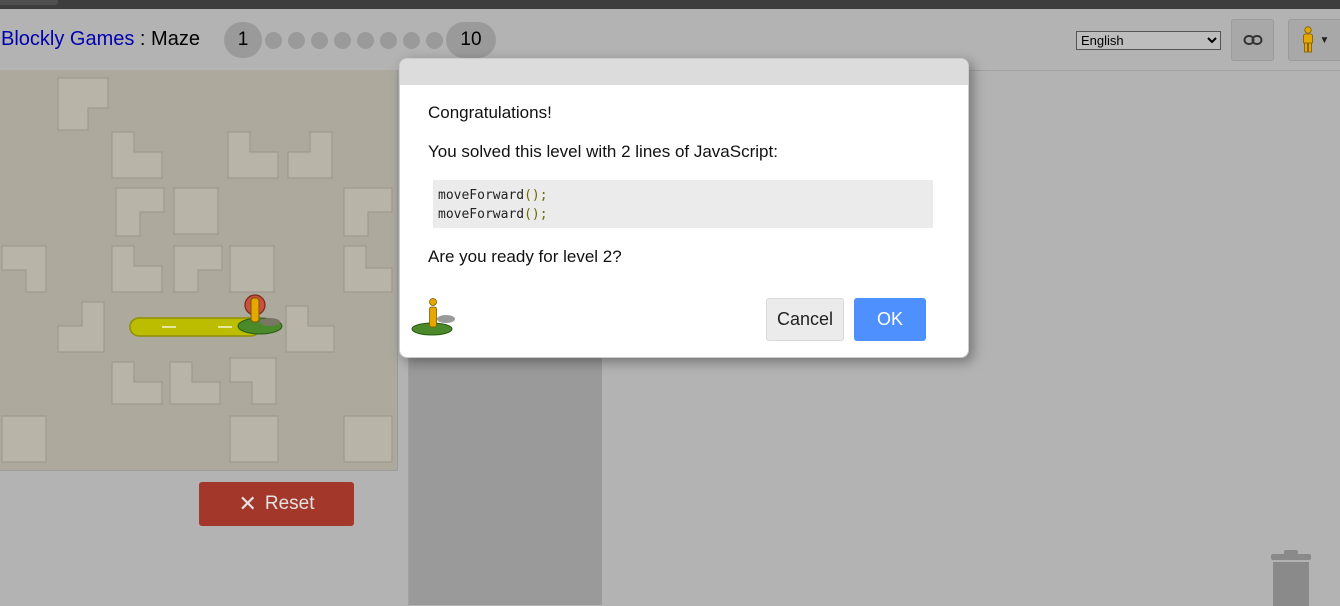  I want to click on brand-link: Blockly Games, so click(67, 39).